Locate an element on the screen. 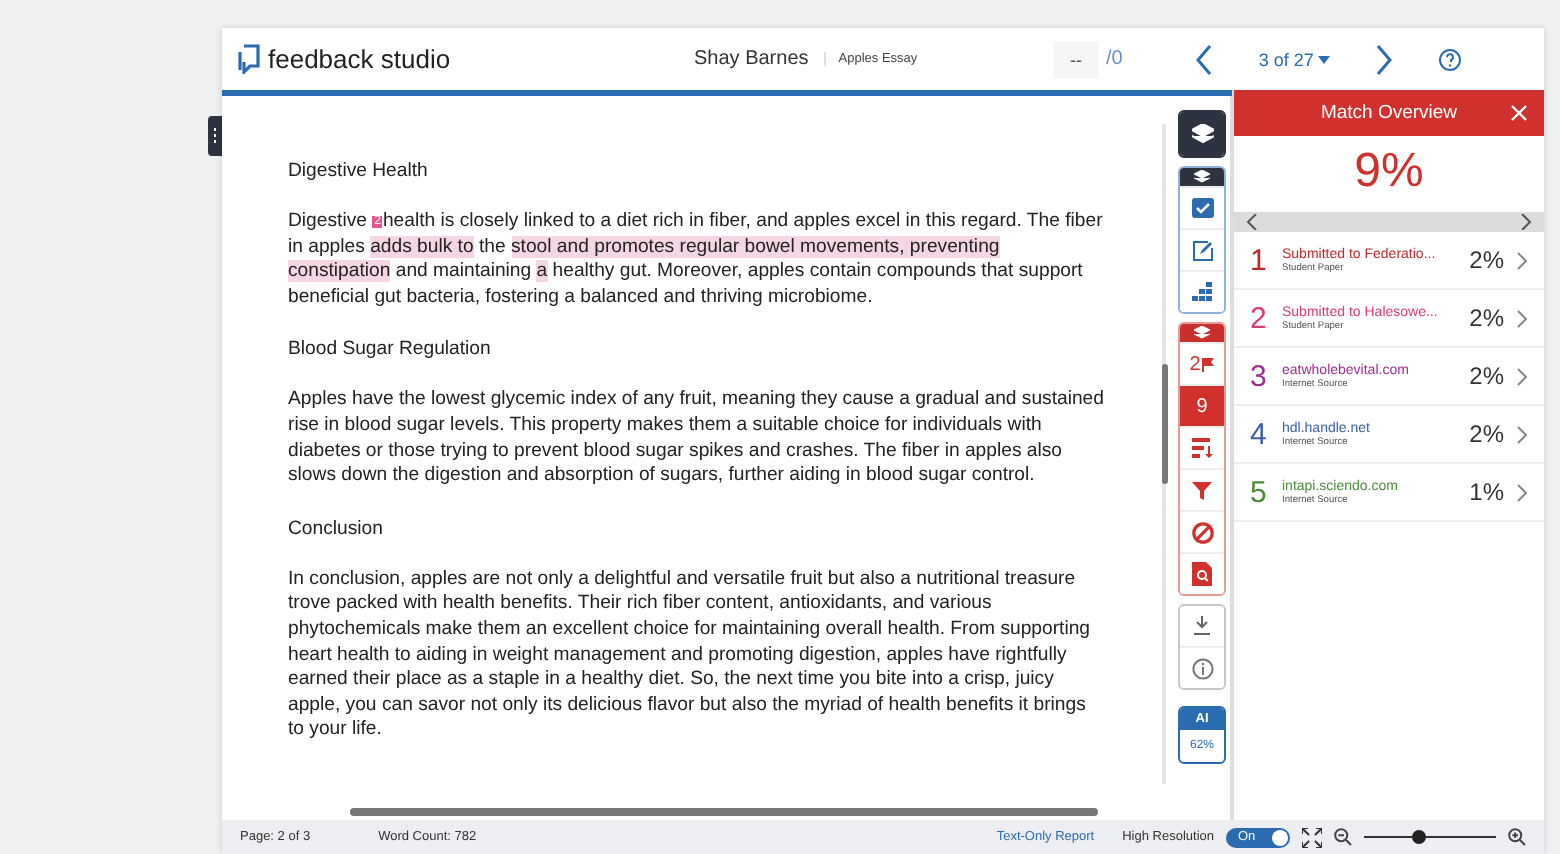  scroll-left-icon is located at coordinates (1252, 222).